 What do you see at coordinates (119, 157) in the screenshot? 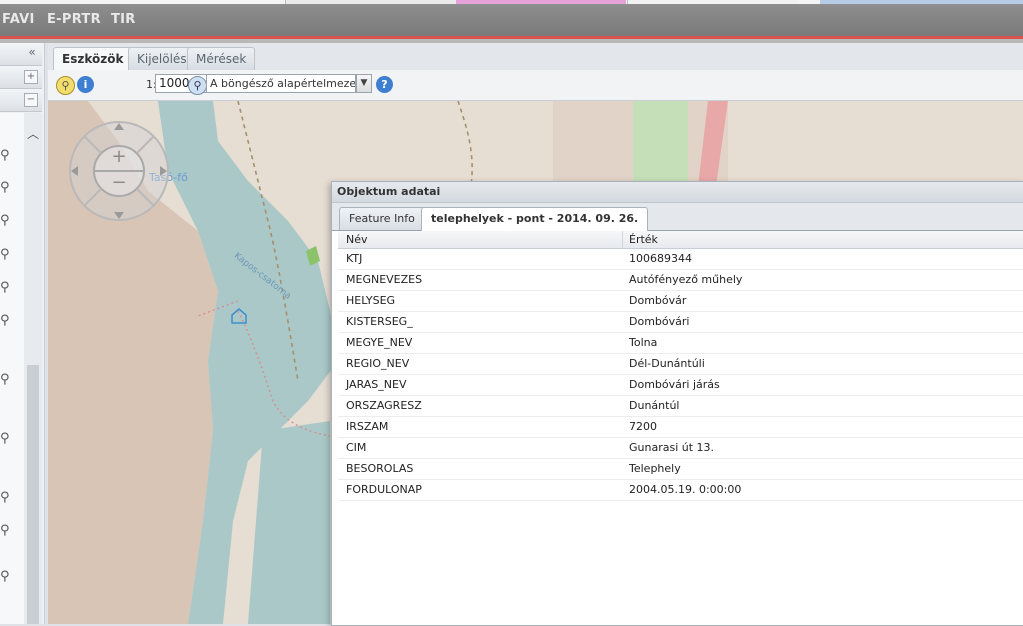
I see `zoom-in-icon: +` at bounding box center [119, 157].